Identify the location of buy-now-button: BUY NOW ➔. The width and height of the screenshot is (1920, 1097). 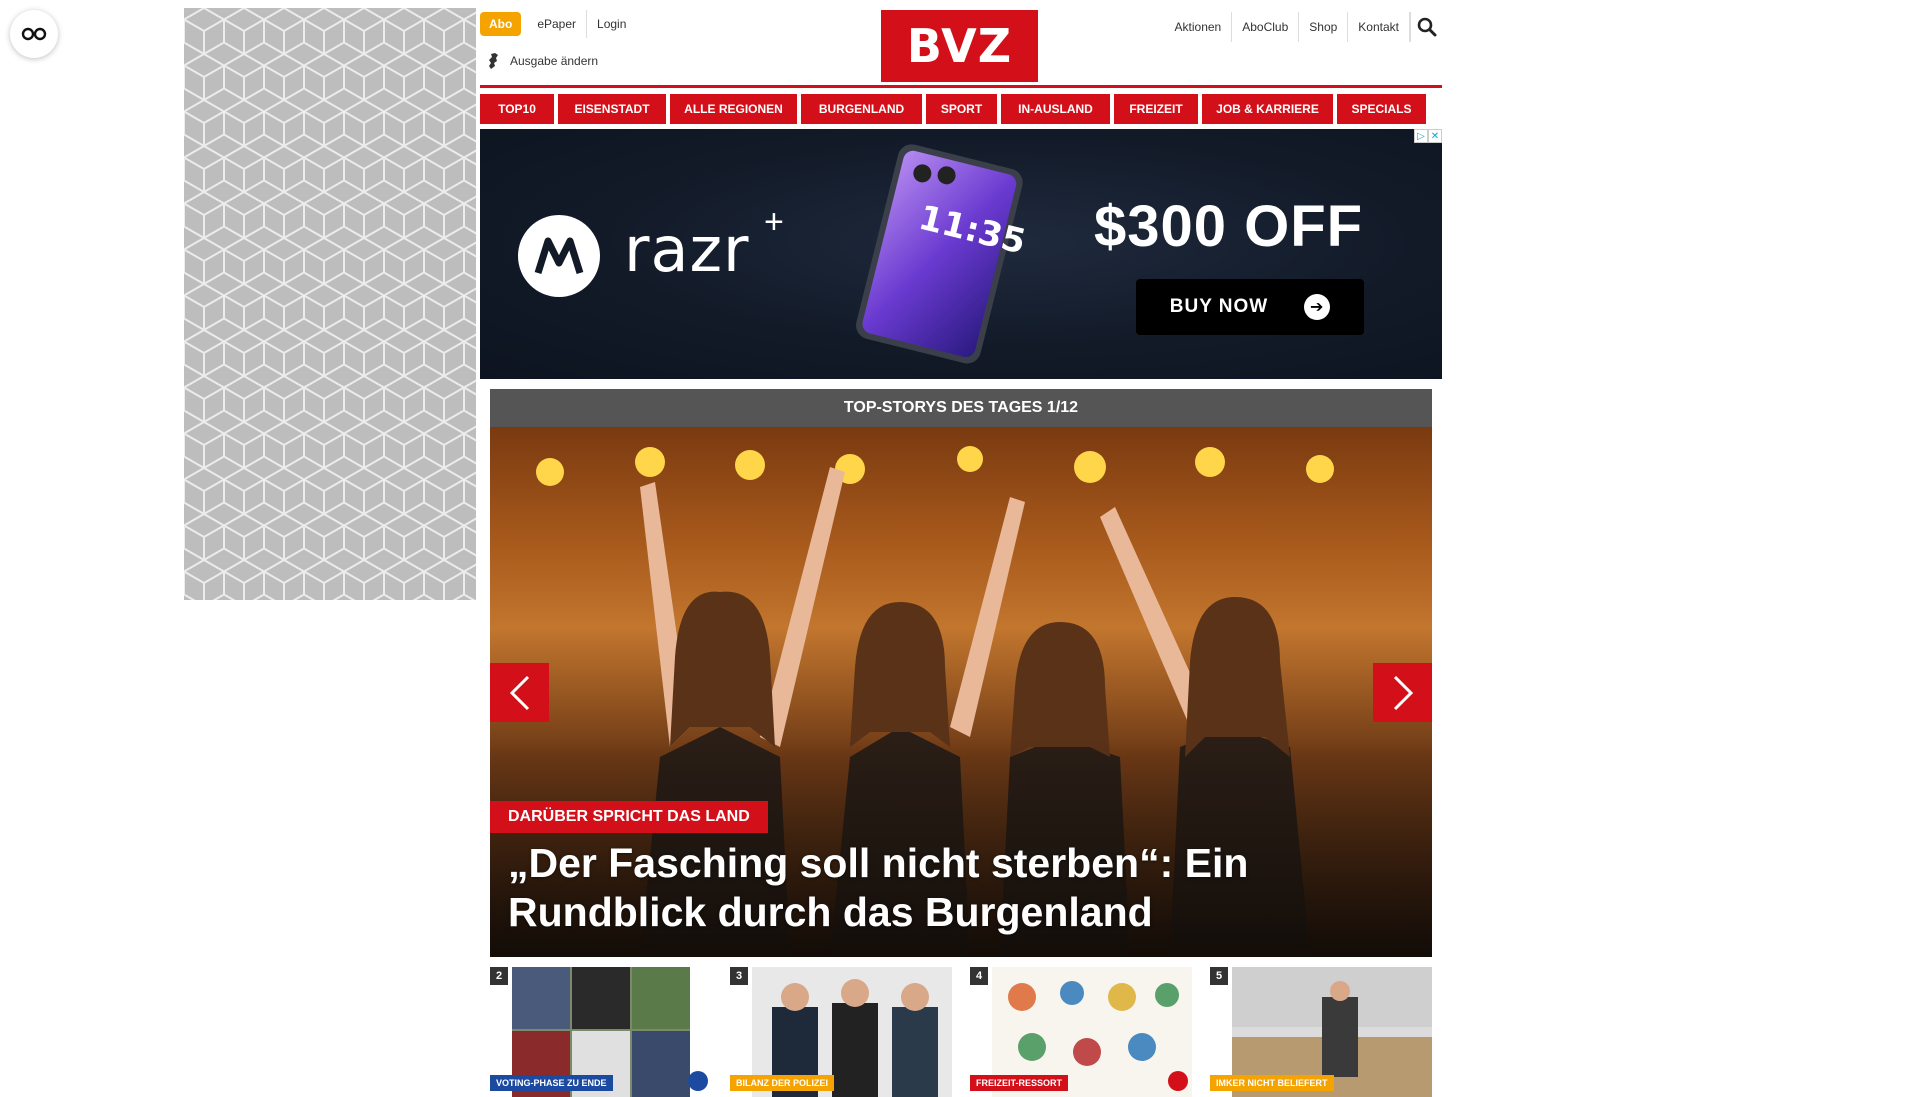
(1250, 307).